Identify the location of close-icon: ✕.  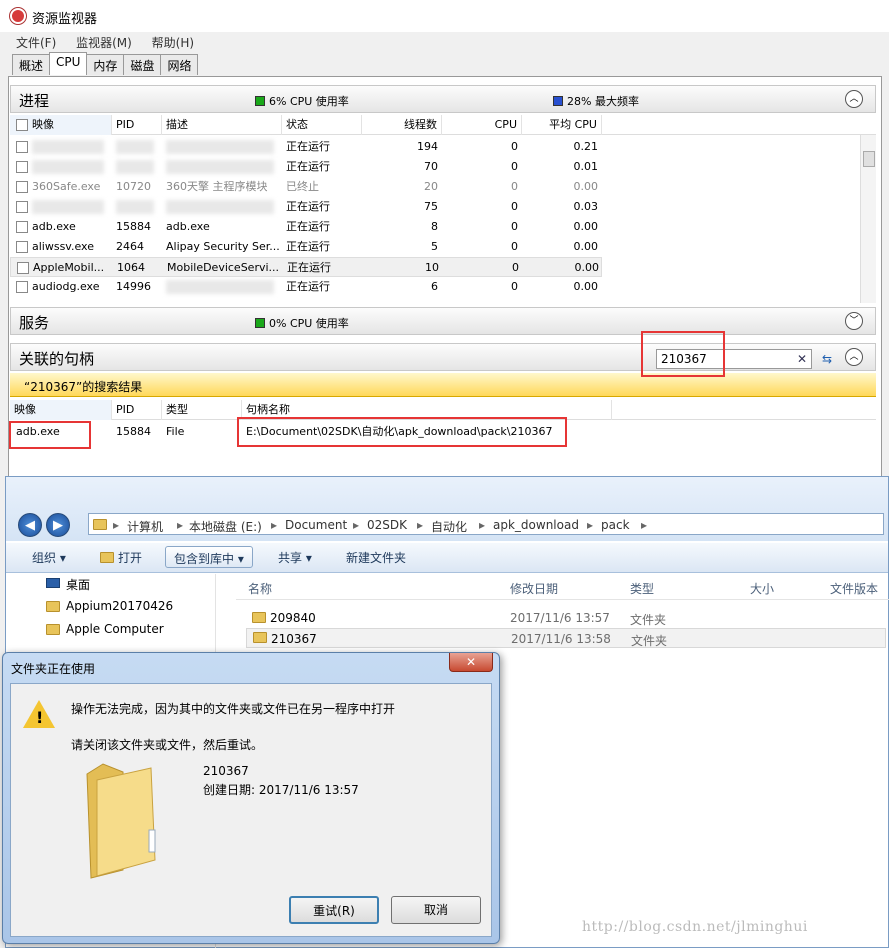
(471, 662).